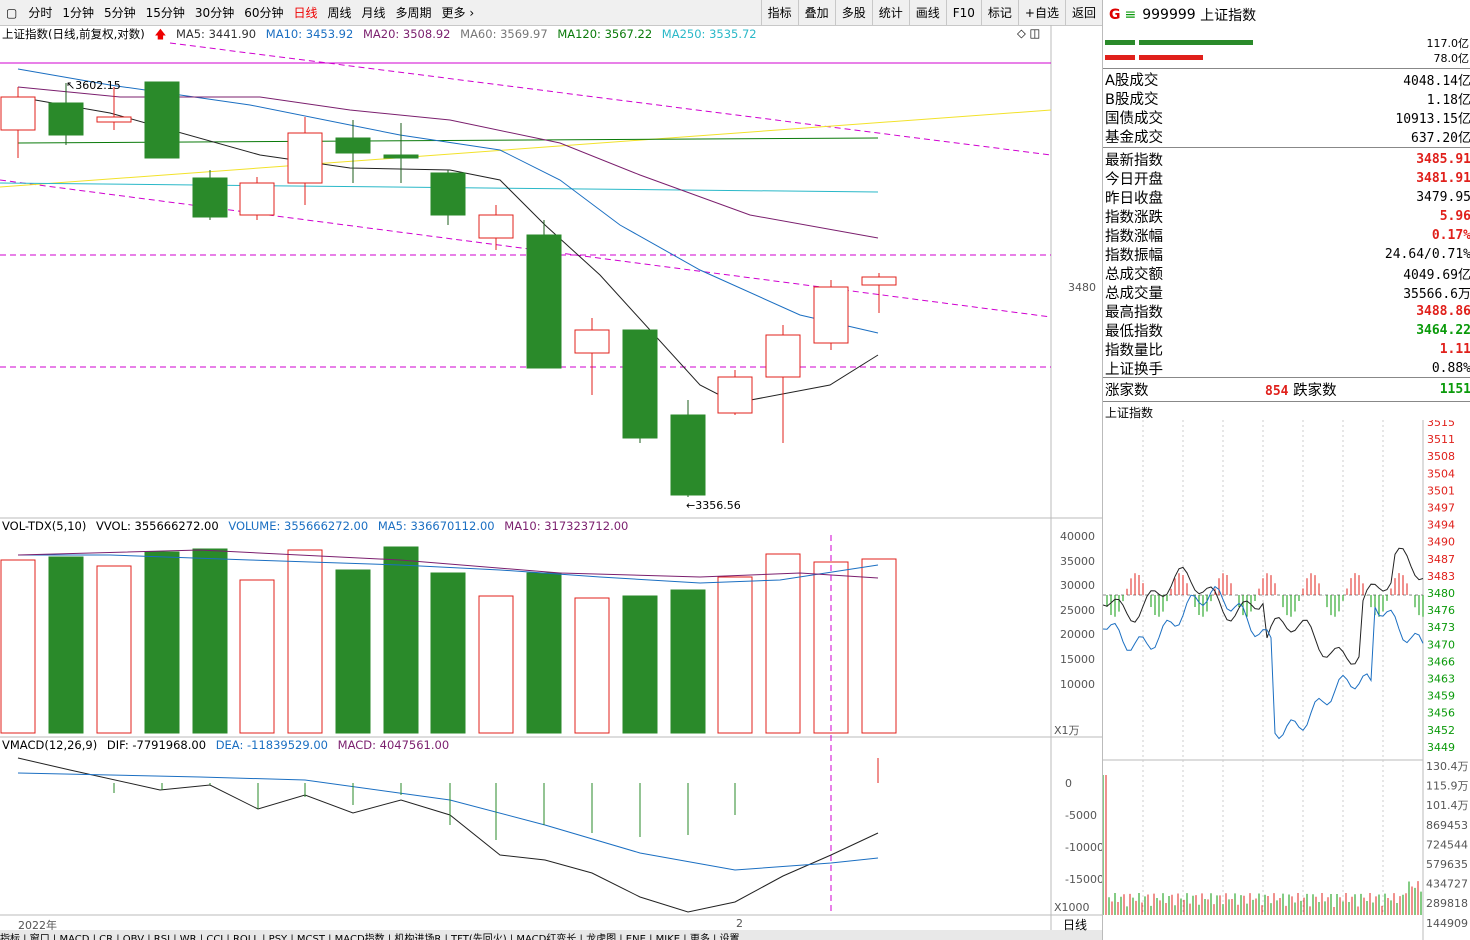 Image resolution: width=1470 pixels, height=940 pixels. I want to click on quote-label: 基金成交, so click(1134, 138).